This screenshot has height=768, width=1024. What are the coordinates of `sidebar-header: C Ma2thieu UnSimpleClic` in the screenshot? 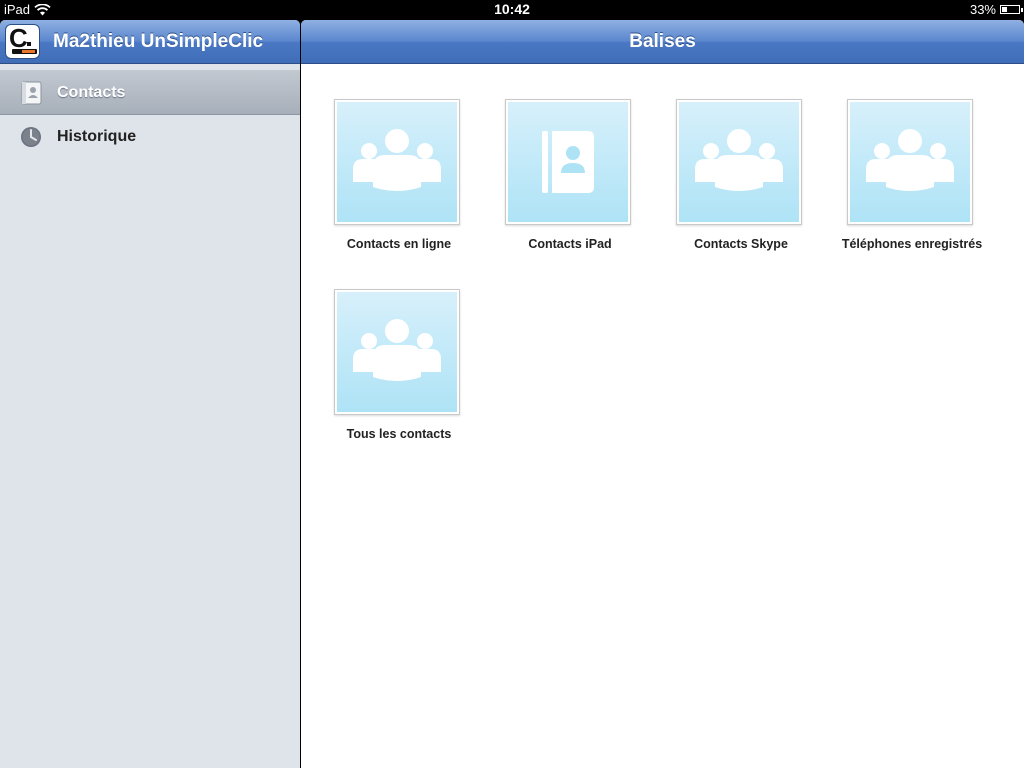 It's located at (150, 42).